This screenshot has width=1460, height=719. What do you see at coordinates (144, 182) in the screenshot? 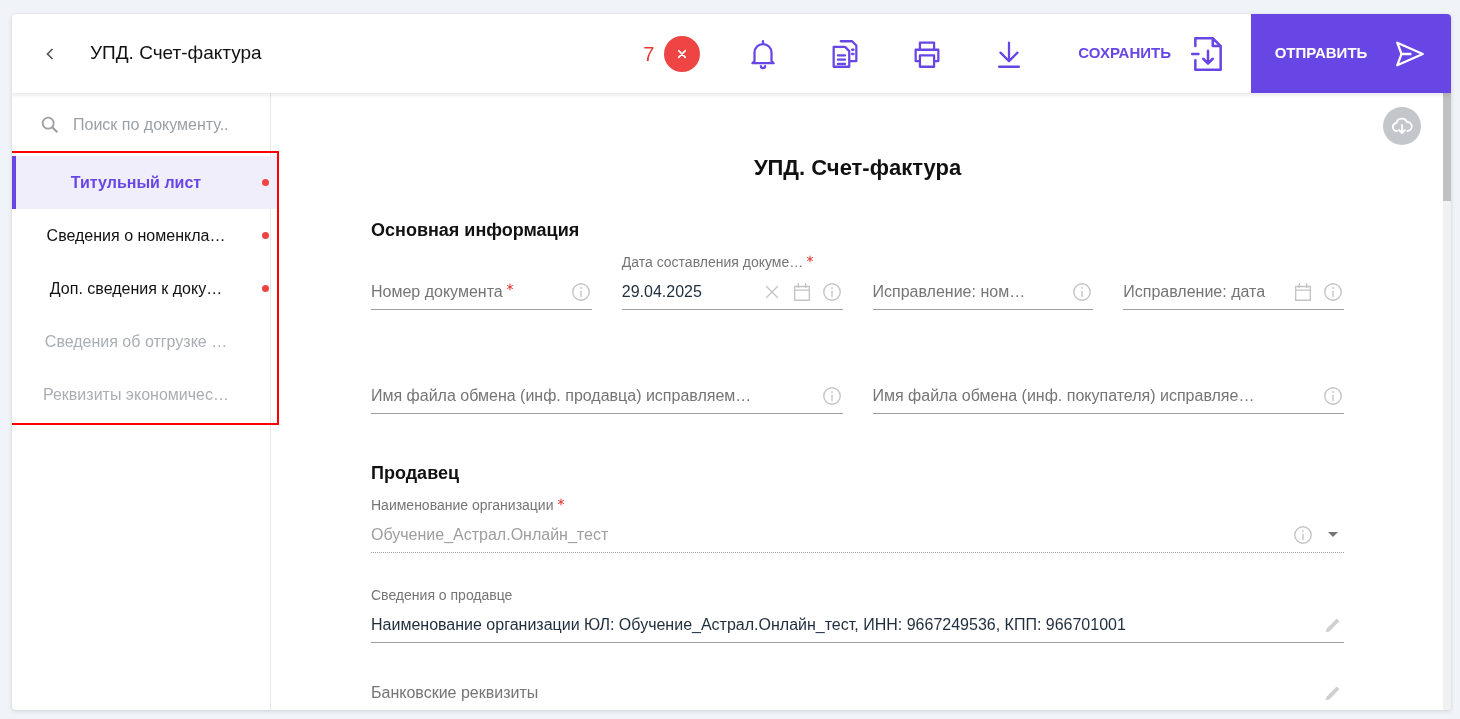
I see `nav-item: Титульный лист` at bounding box center [144, 182].